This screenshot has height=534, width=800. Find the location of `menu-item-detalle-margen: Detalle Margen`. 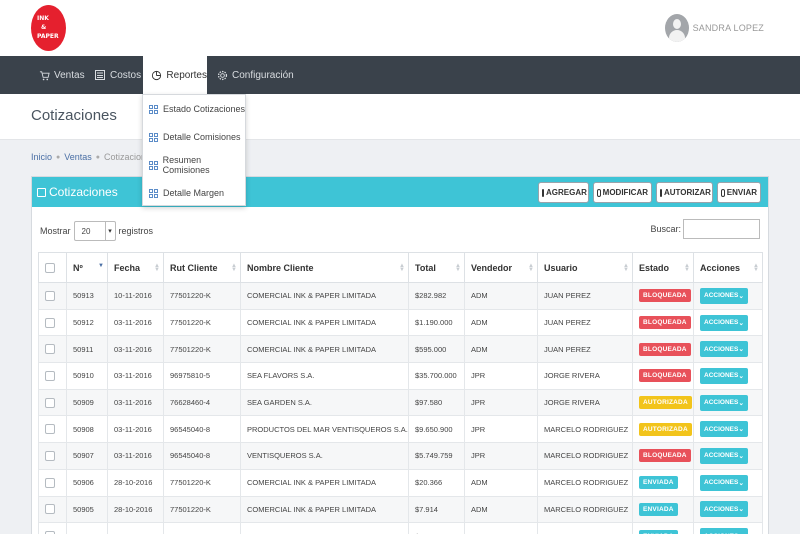

menu-item-detalle-margen: Detalle Margen is located at coordinates (195, 193).